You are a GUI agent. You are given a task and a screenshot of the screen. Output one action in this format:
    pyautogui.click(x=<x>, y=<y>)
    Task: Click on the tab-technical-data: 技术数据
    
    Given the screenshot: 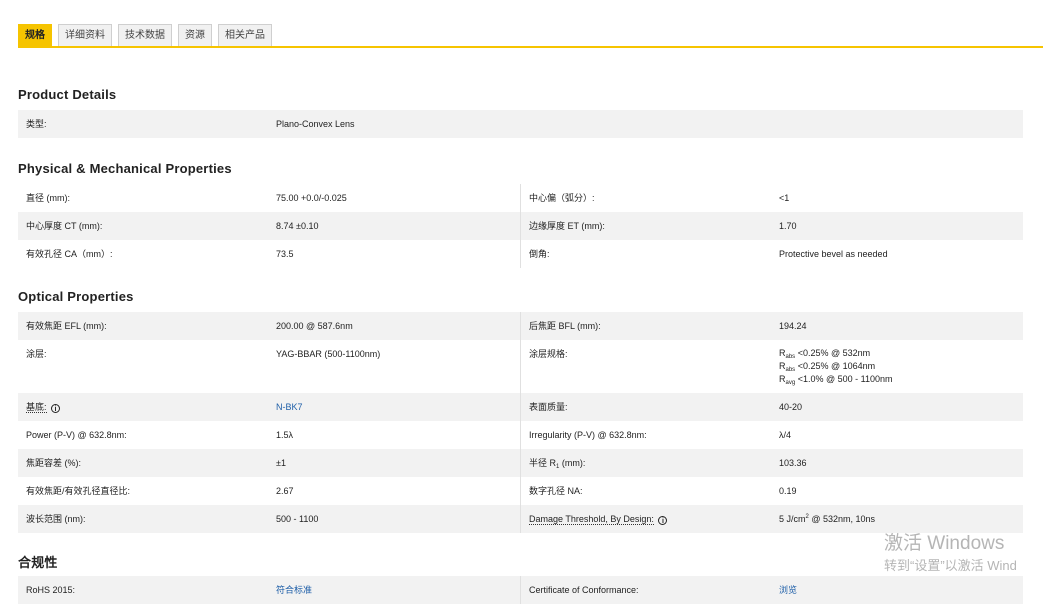 What is the action you would take?
    pyautogui.click(x=145, y=35)
    